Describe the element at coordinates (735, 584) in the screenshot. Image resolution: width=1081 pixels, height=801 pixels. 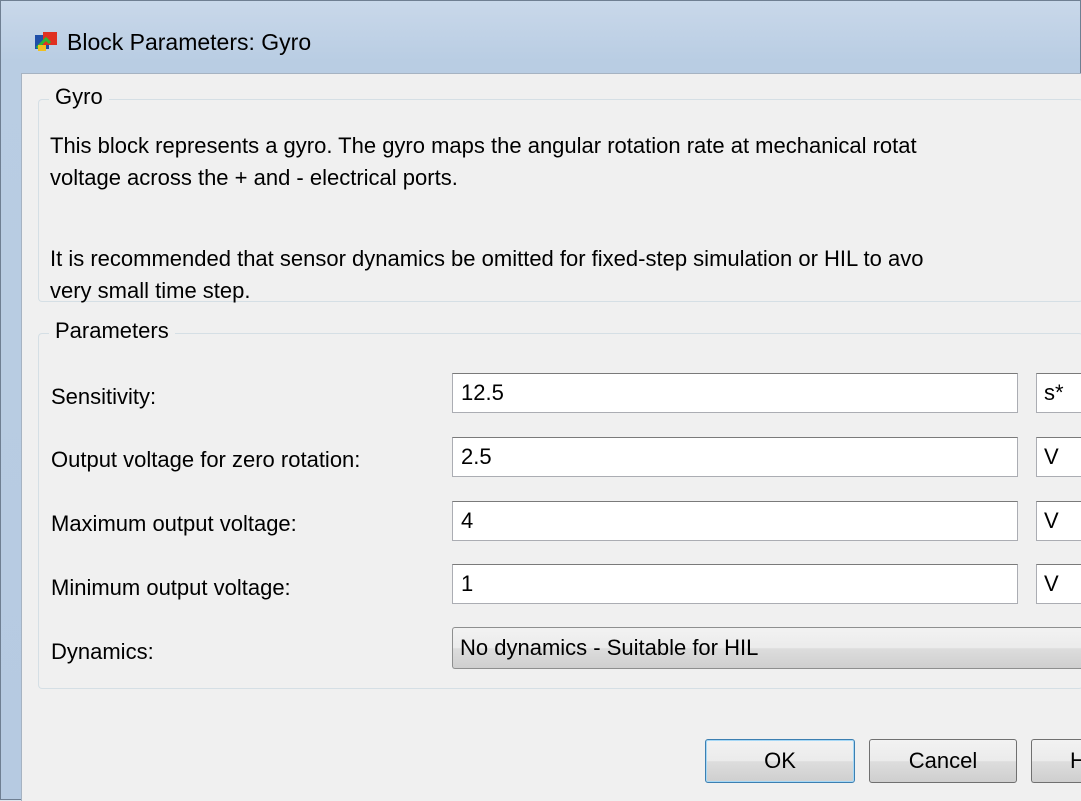
I see `min-output-voltage-input` at that location.